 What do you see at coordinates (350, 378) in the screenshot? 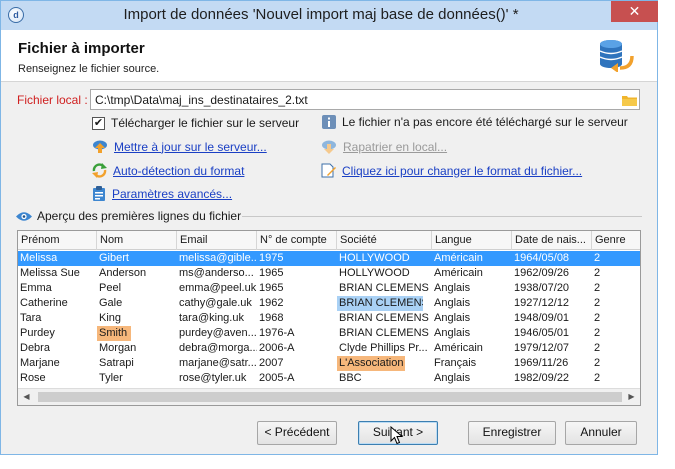
I see `table-cell: BBC` at bounding box center [350, 378].